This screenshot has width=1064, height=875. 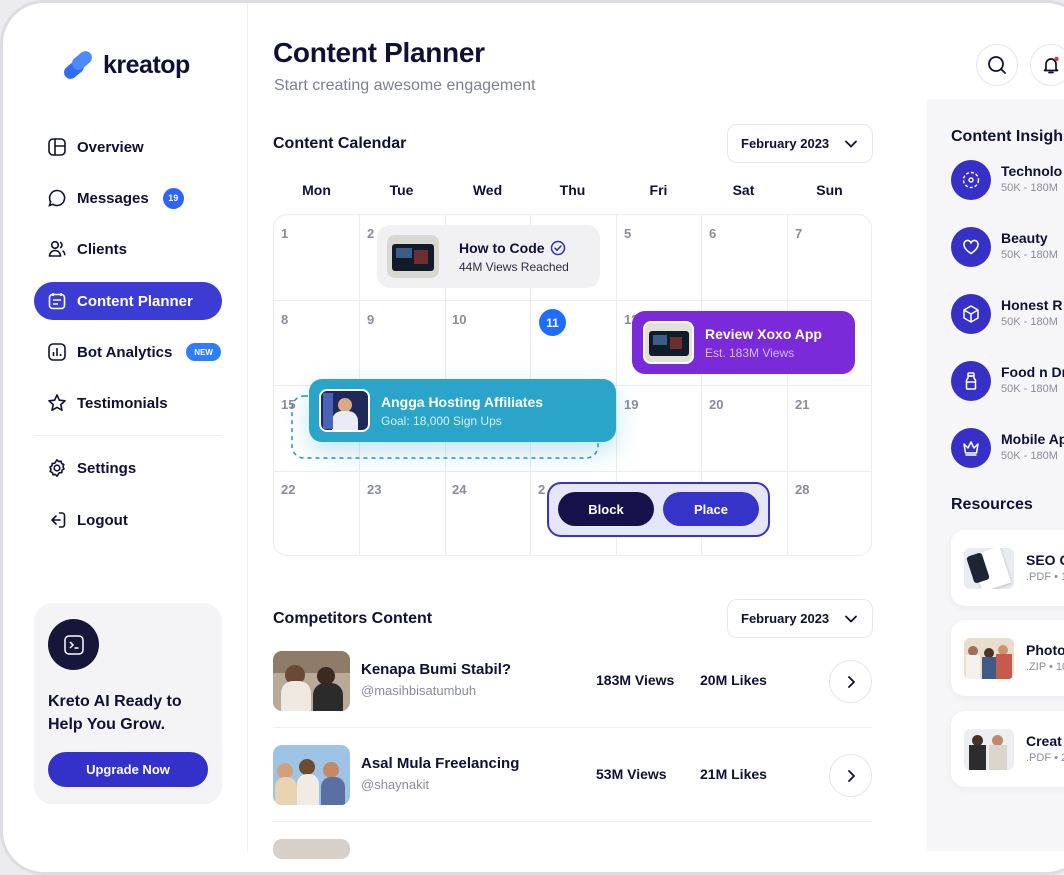 What do you see at coordinates (971, 180) in the screenshot?
I see `atom-icon` at bounding box center [971, 180].